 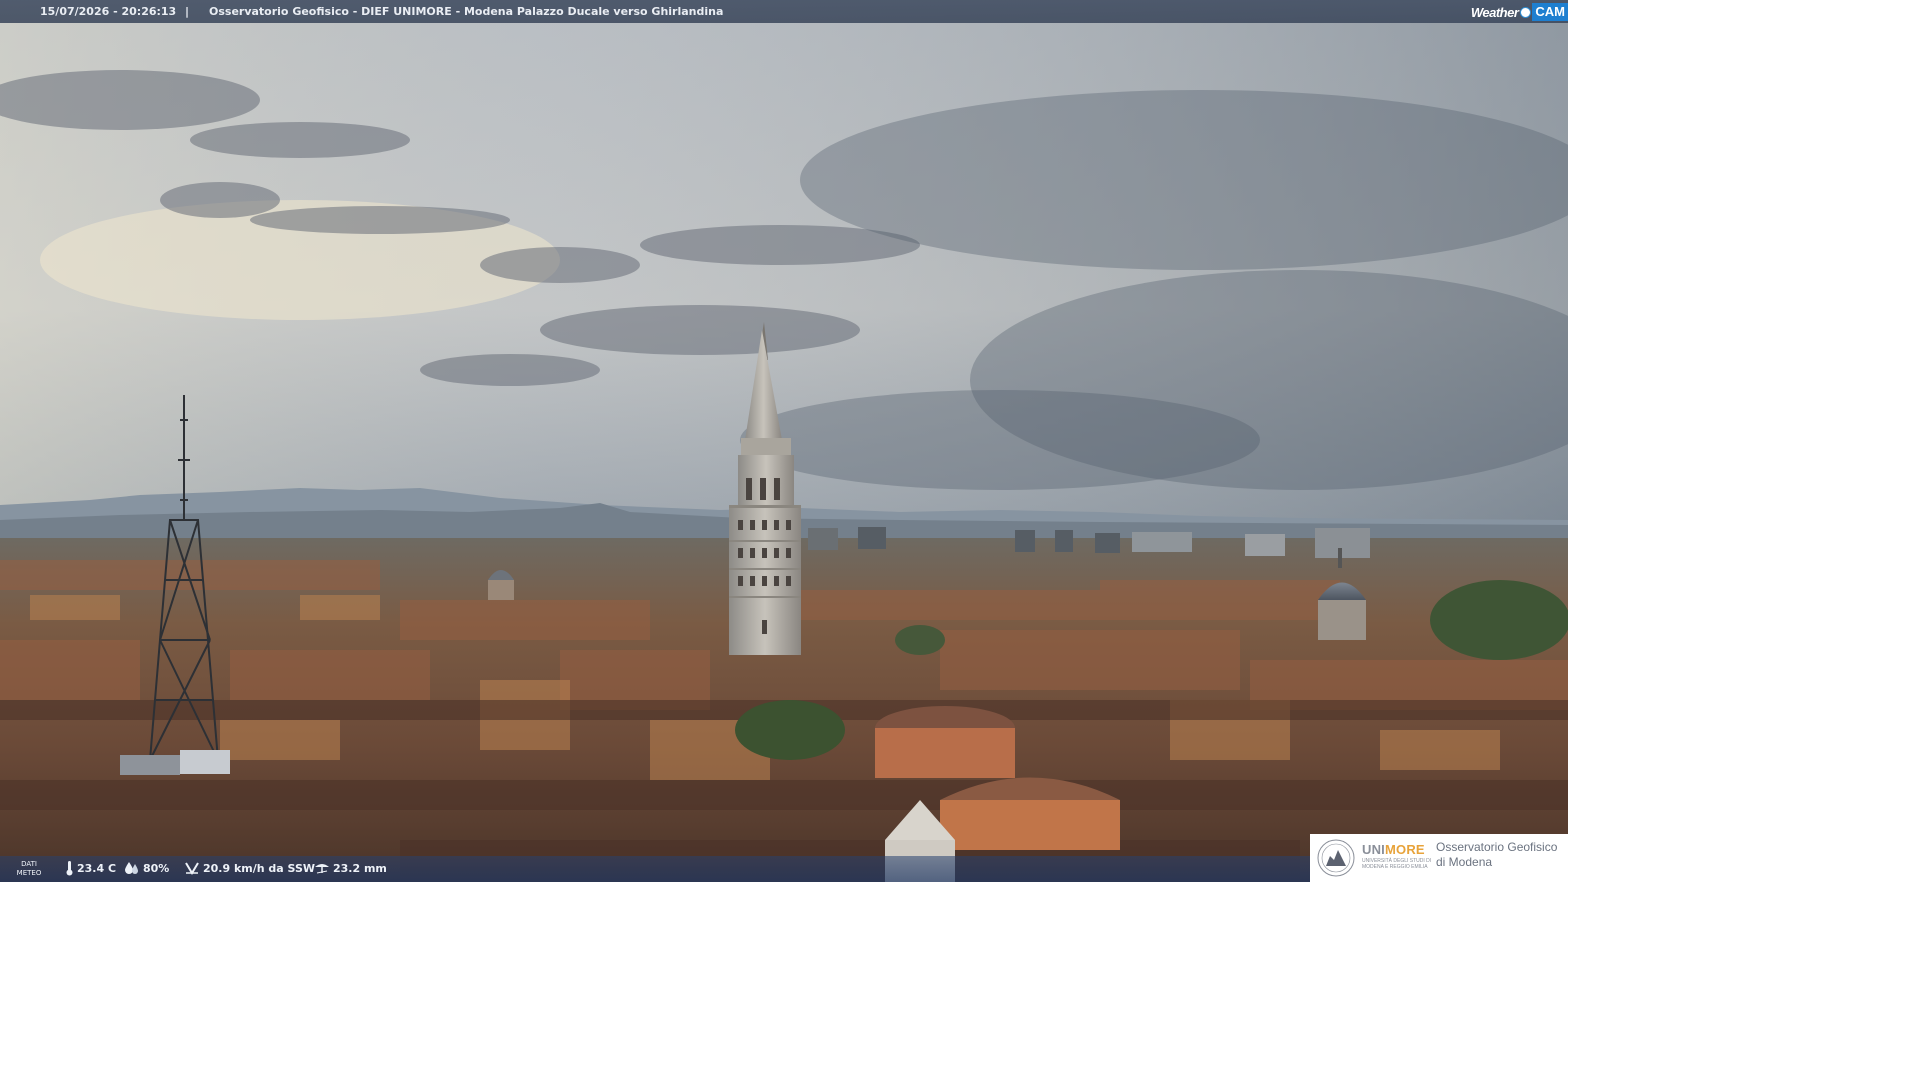 What do you see at coordinates (108, 11) in the screenshot?
I see `timestamp: 15/07/2026 - 20:26:13` at bounding box center [108, 11].